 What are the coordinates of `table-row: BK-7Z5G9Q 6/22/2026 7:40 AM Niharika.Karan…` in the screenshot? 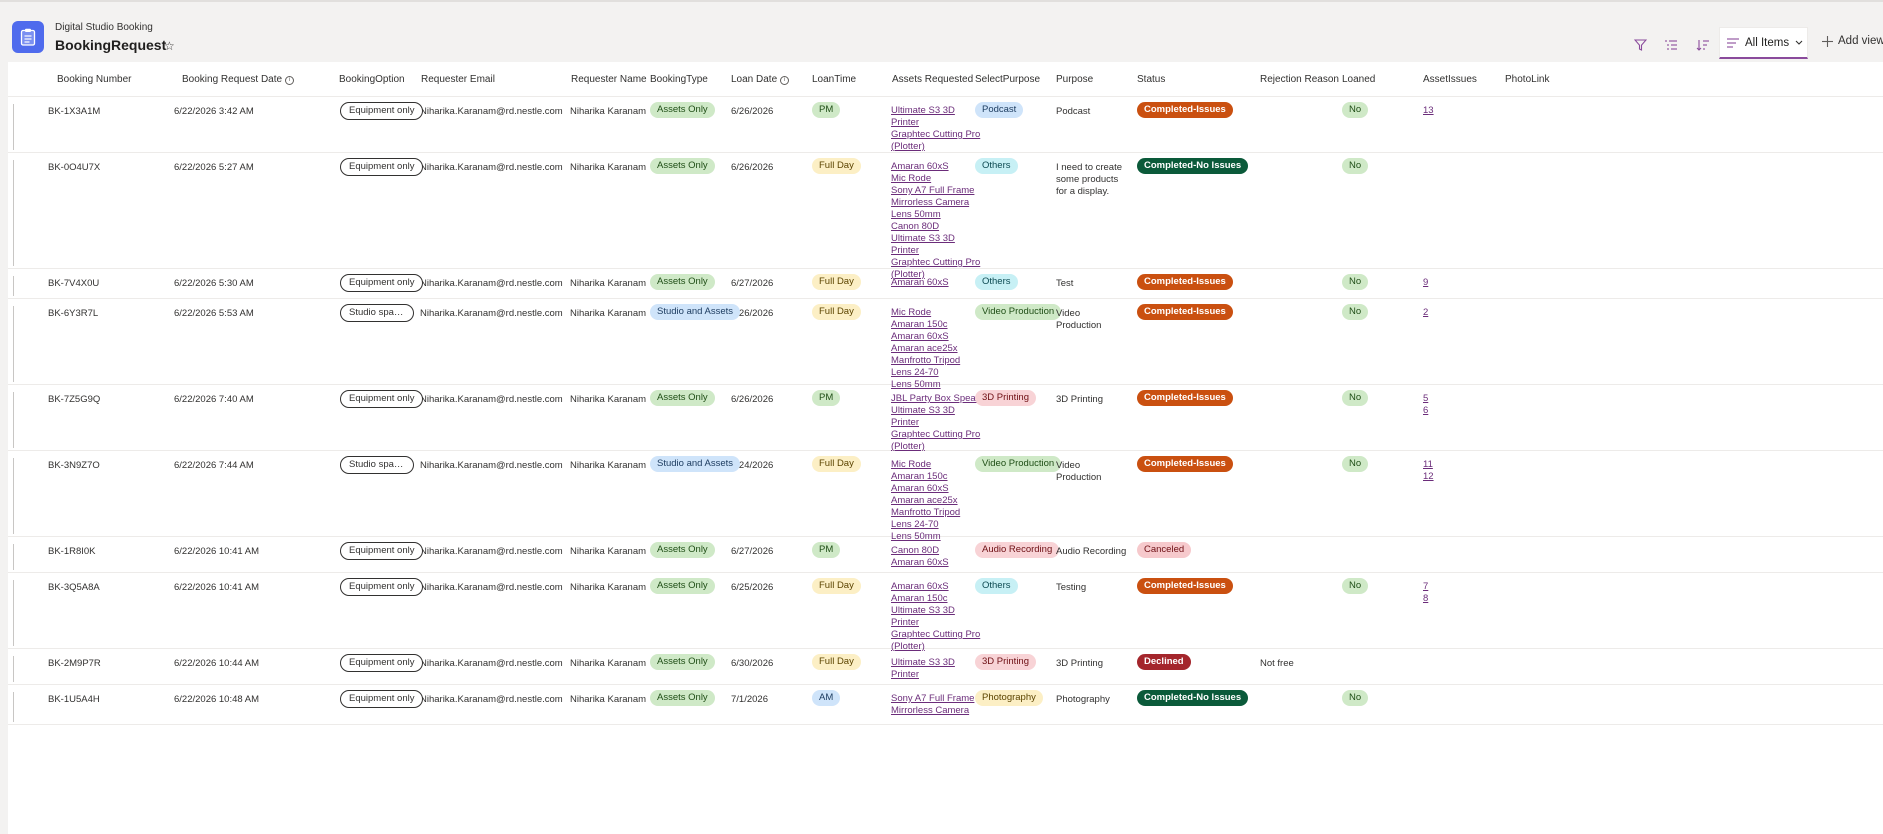 It's located at (945, 418).